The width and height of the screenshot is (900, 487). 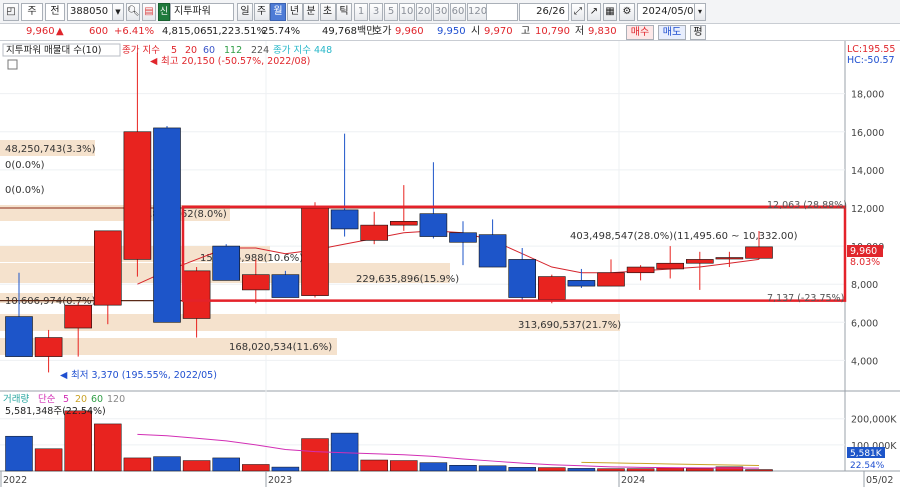 What do you see at coordinates (149, 12) in the screenshot?
I see `favorite-icon: ▤` at bounding box center [149, 12].